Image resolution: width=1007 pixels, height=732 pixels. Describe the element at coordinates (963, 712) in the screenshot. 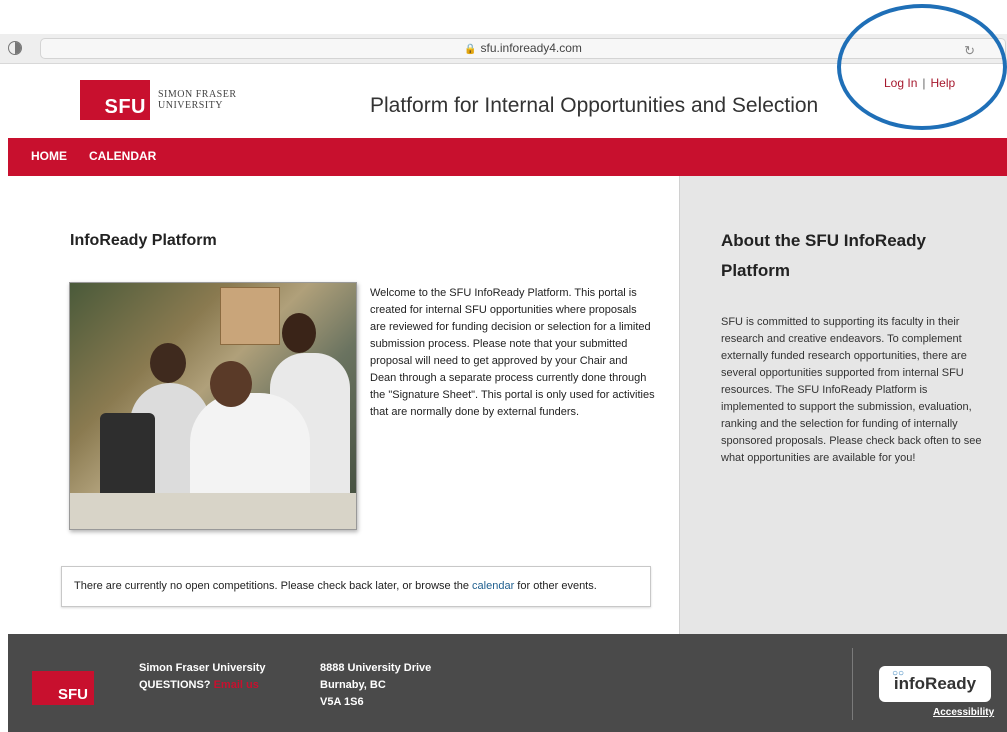

I see `accessibility-link: Accessibility` at that location.